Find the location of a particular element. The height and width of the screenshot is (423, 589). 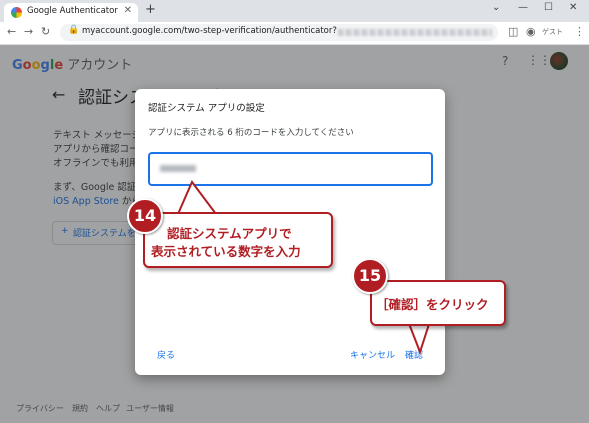

step15-badge: 15 is located at coordinates (370, 276).